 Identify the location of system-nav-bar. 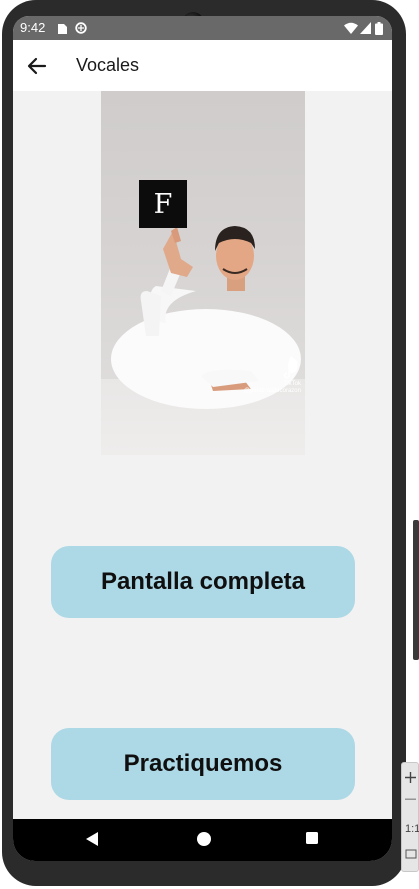
(202, 840).